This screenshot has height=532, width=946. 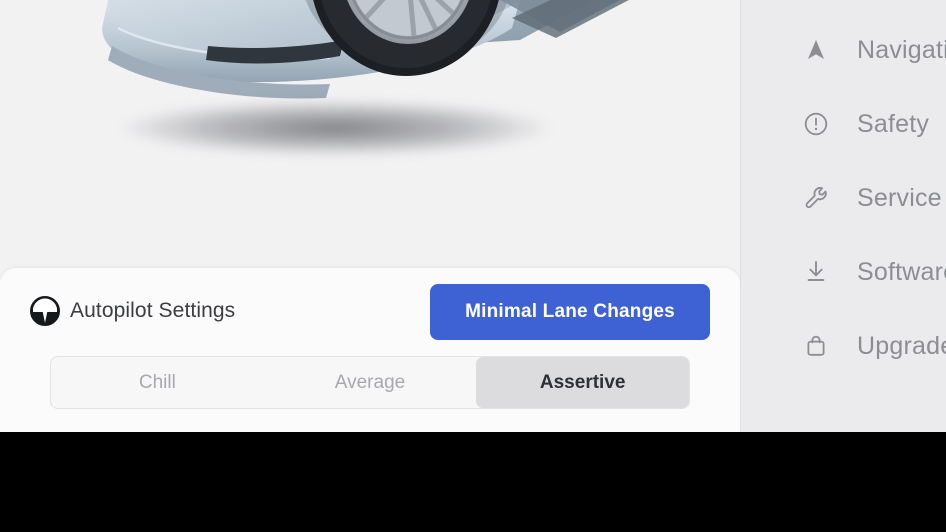 What do you see at coordinates (816, 197) in the screenshot?
I see `wrench-icon` at bounding box center [816, 197].